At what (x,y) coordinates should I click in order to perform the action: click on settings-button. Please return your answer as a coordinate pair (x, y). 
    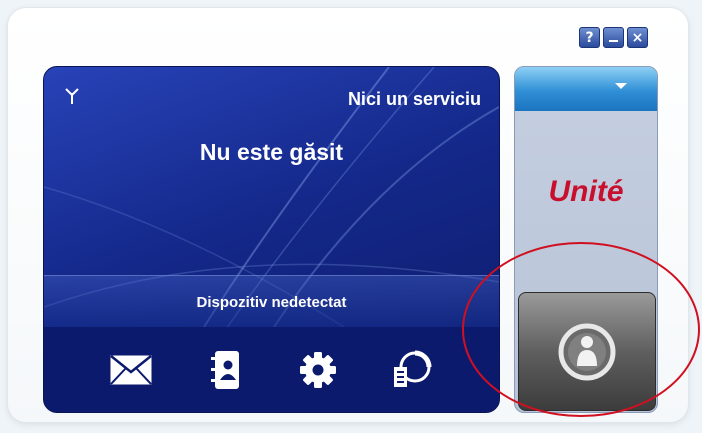
    Looking at the image, I should click on (318, 370).